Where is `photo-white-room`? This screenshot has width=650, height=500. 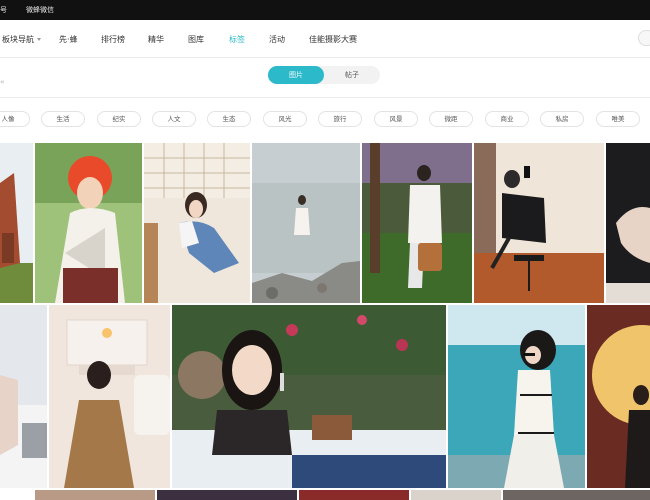
photo-white-room is located at coordinates (23, 396).